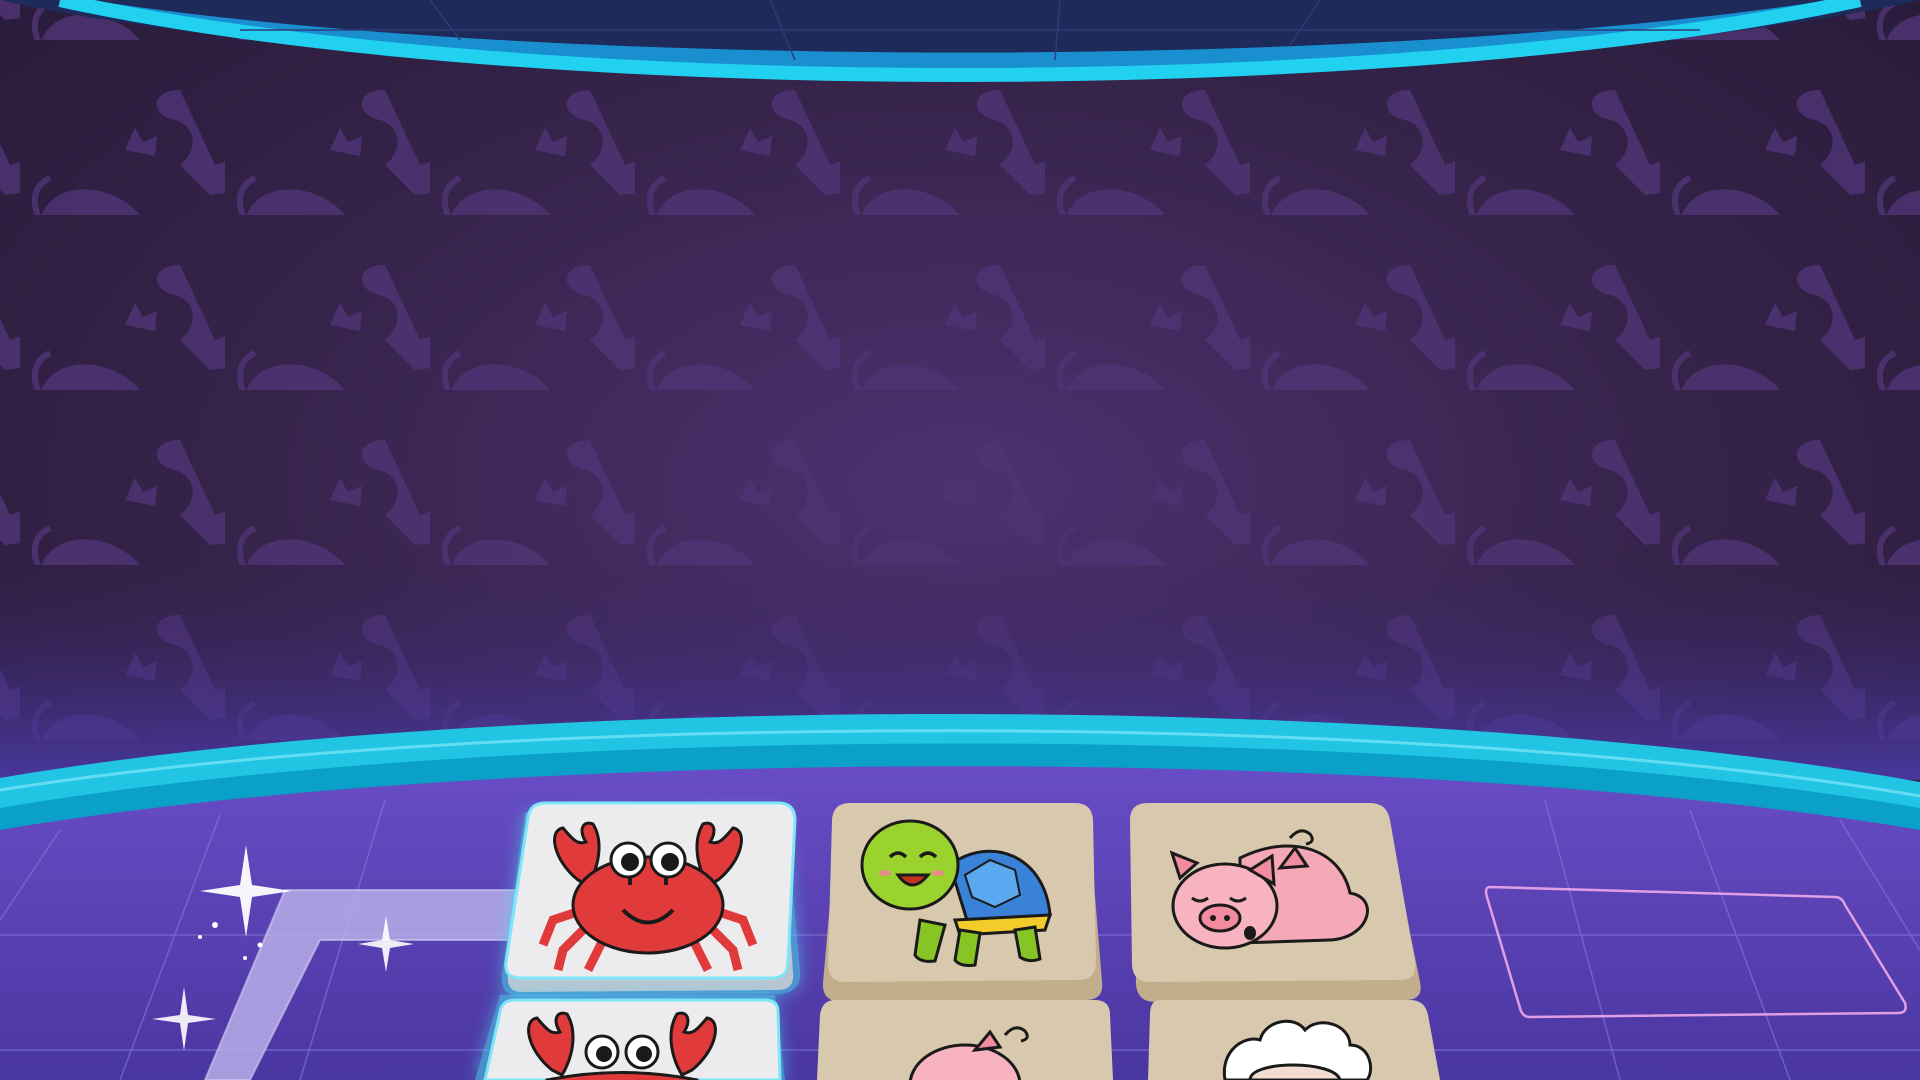 Image resolution: width=1920 pixels, height=1080 pixels. Describe the element at coordinates (962, 902) in the screenshot. I see `tile-turtle` at that location.